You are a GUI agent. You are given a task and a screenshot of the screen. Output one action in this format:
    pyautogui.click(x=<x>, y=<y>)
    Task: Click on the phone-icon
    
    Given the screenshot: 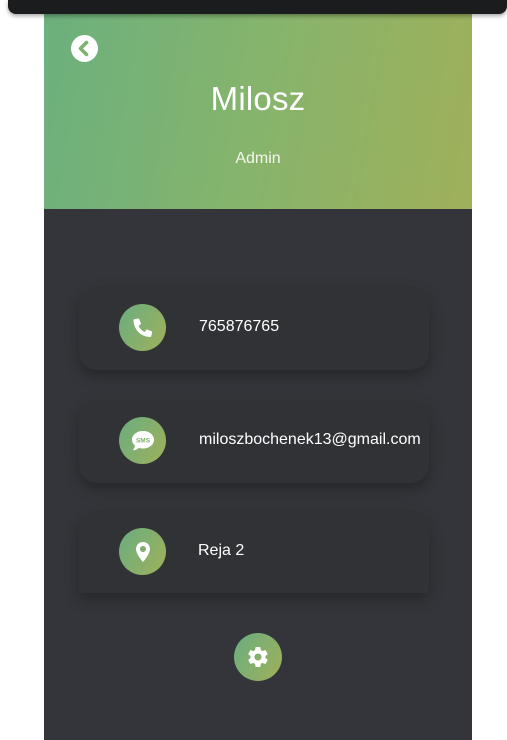 What is the action you would take?
    pyautogui.click(x=142, y=327)
    